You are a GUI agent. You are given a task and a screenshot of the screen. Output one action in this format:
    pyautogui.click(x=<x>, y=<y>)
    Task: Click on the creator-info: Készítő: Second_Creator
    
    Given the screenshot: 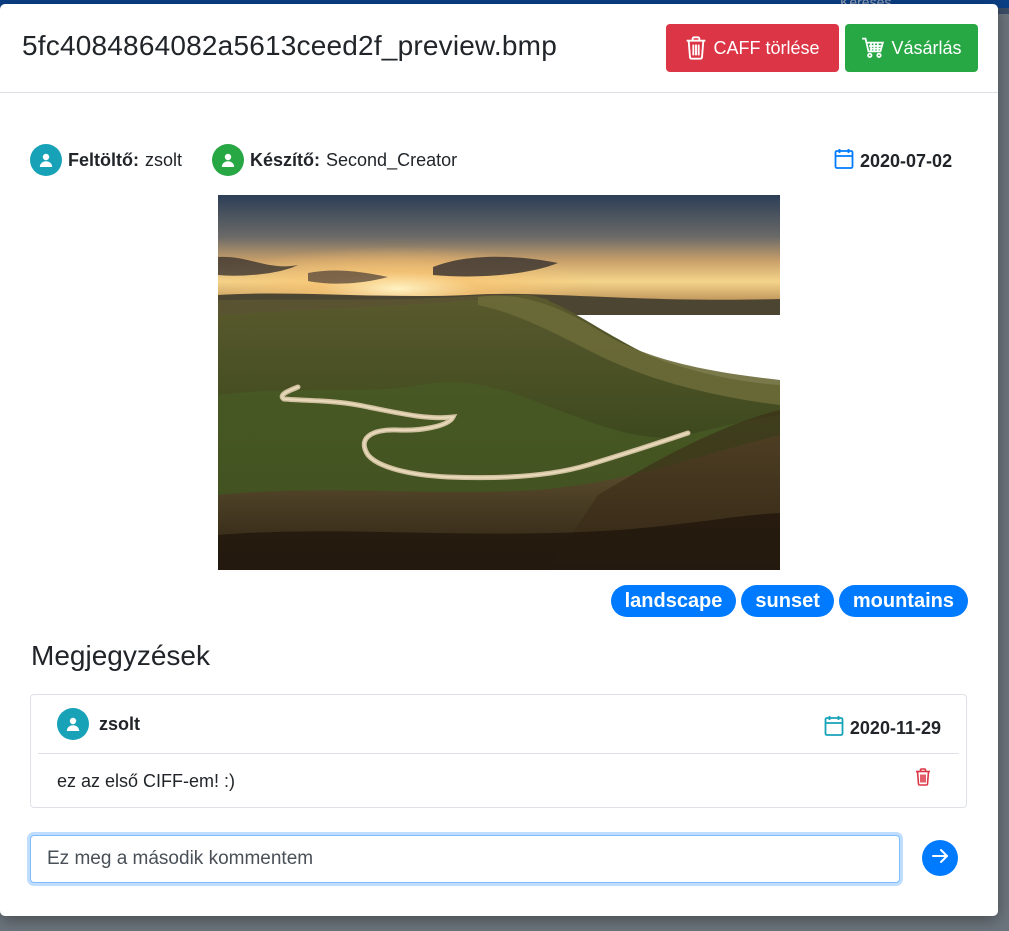 What is the action you would take?
    pyautogui.click(x=334, y=160)
    